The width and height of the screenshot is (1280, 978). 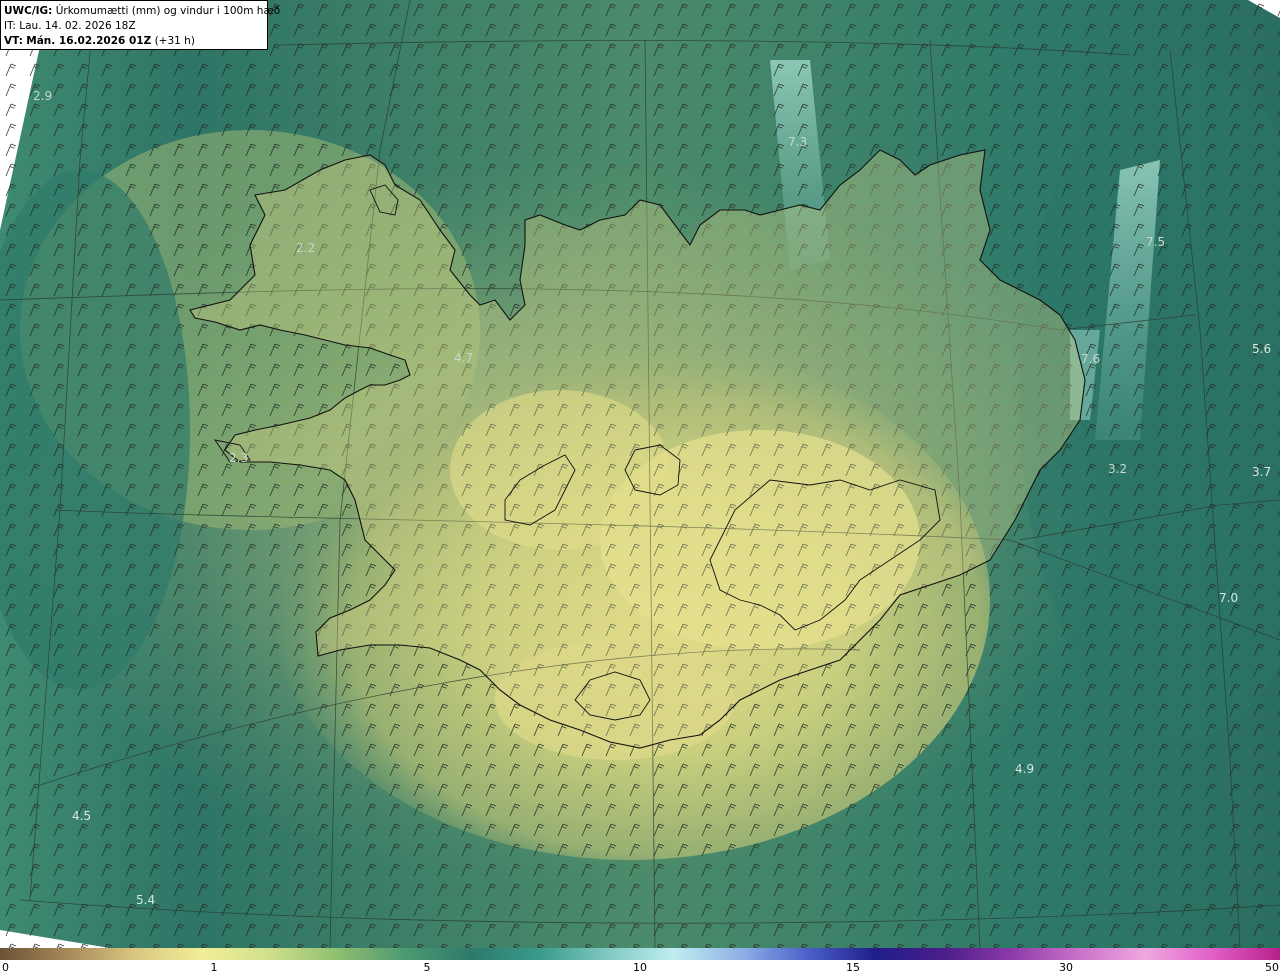 I want to click on initial-time-line: IT: Lau. 14. 02. 2026 18Z, so click(x=135, y=26).